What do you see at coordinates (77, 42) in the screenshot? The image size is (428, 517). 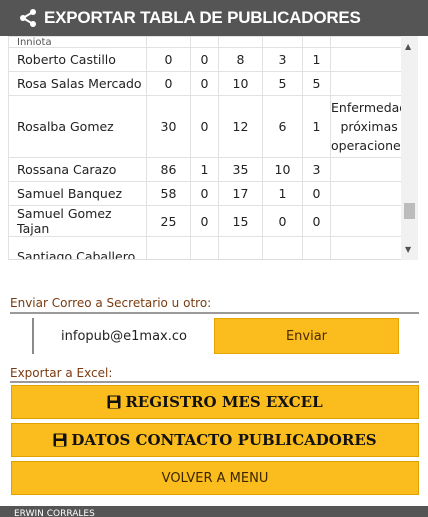 I see `publisher-name: Inniota` at bounding box center [77, 42].